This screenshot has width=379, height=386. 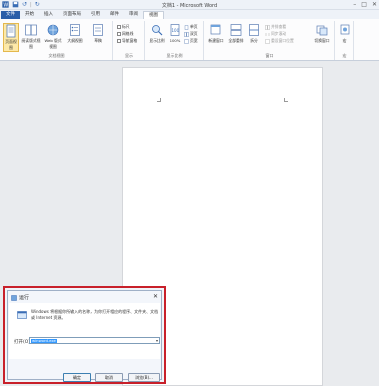 I want to click on two-pages-button: 双页, so click(x=191, y=34).